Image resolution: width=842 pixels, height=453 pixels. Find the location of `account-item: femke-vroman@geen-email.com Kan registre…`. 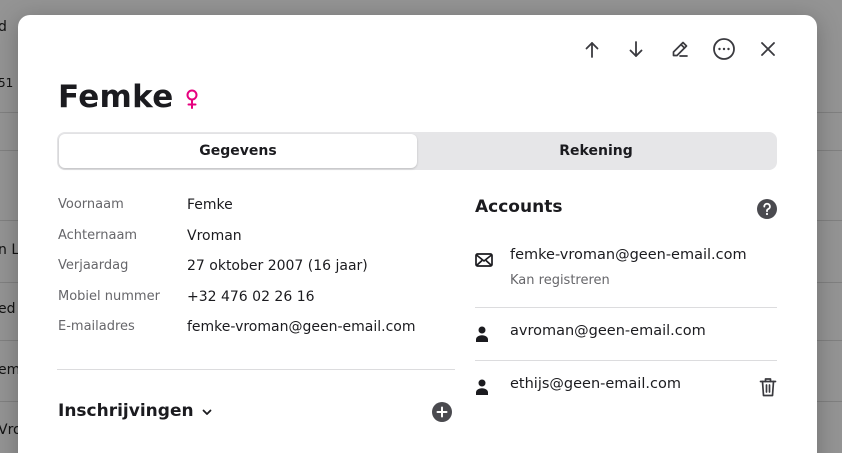

account-item: femke-vroman@geen-email.com Kan registre… is located at coordinates (626, 272).